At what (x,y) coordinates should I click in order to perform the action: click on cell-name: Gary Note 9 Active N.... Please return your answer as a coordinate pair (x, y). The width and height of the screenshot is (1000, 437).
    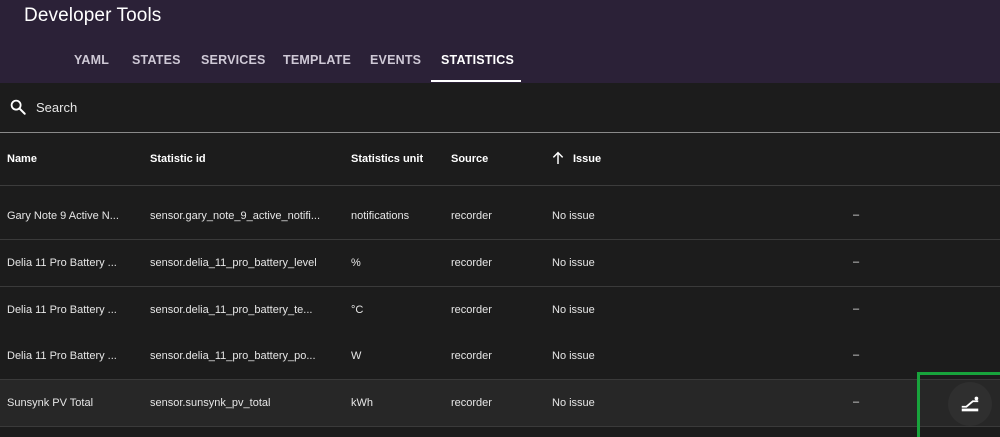
    Looking at the image, I should click on (63, 216).